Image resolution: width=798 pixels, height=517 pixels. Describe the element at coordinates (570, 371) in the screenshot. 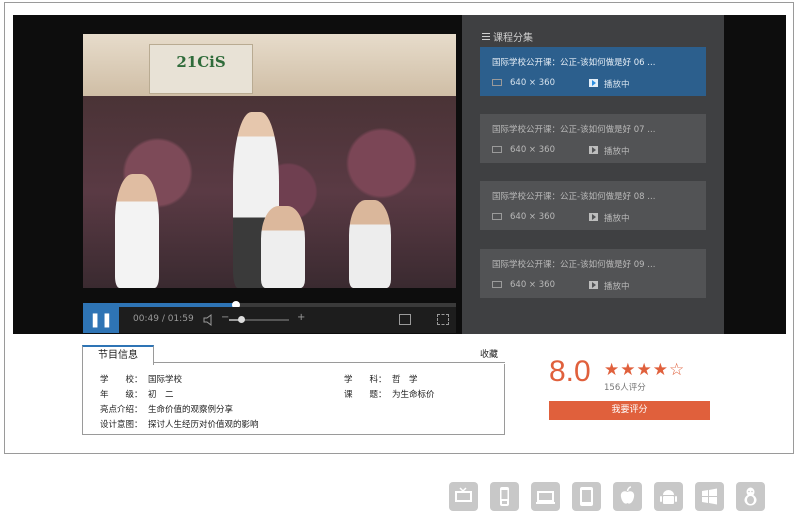

I see `rating-score: 8.0` at that location.